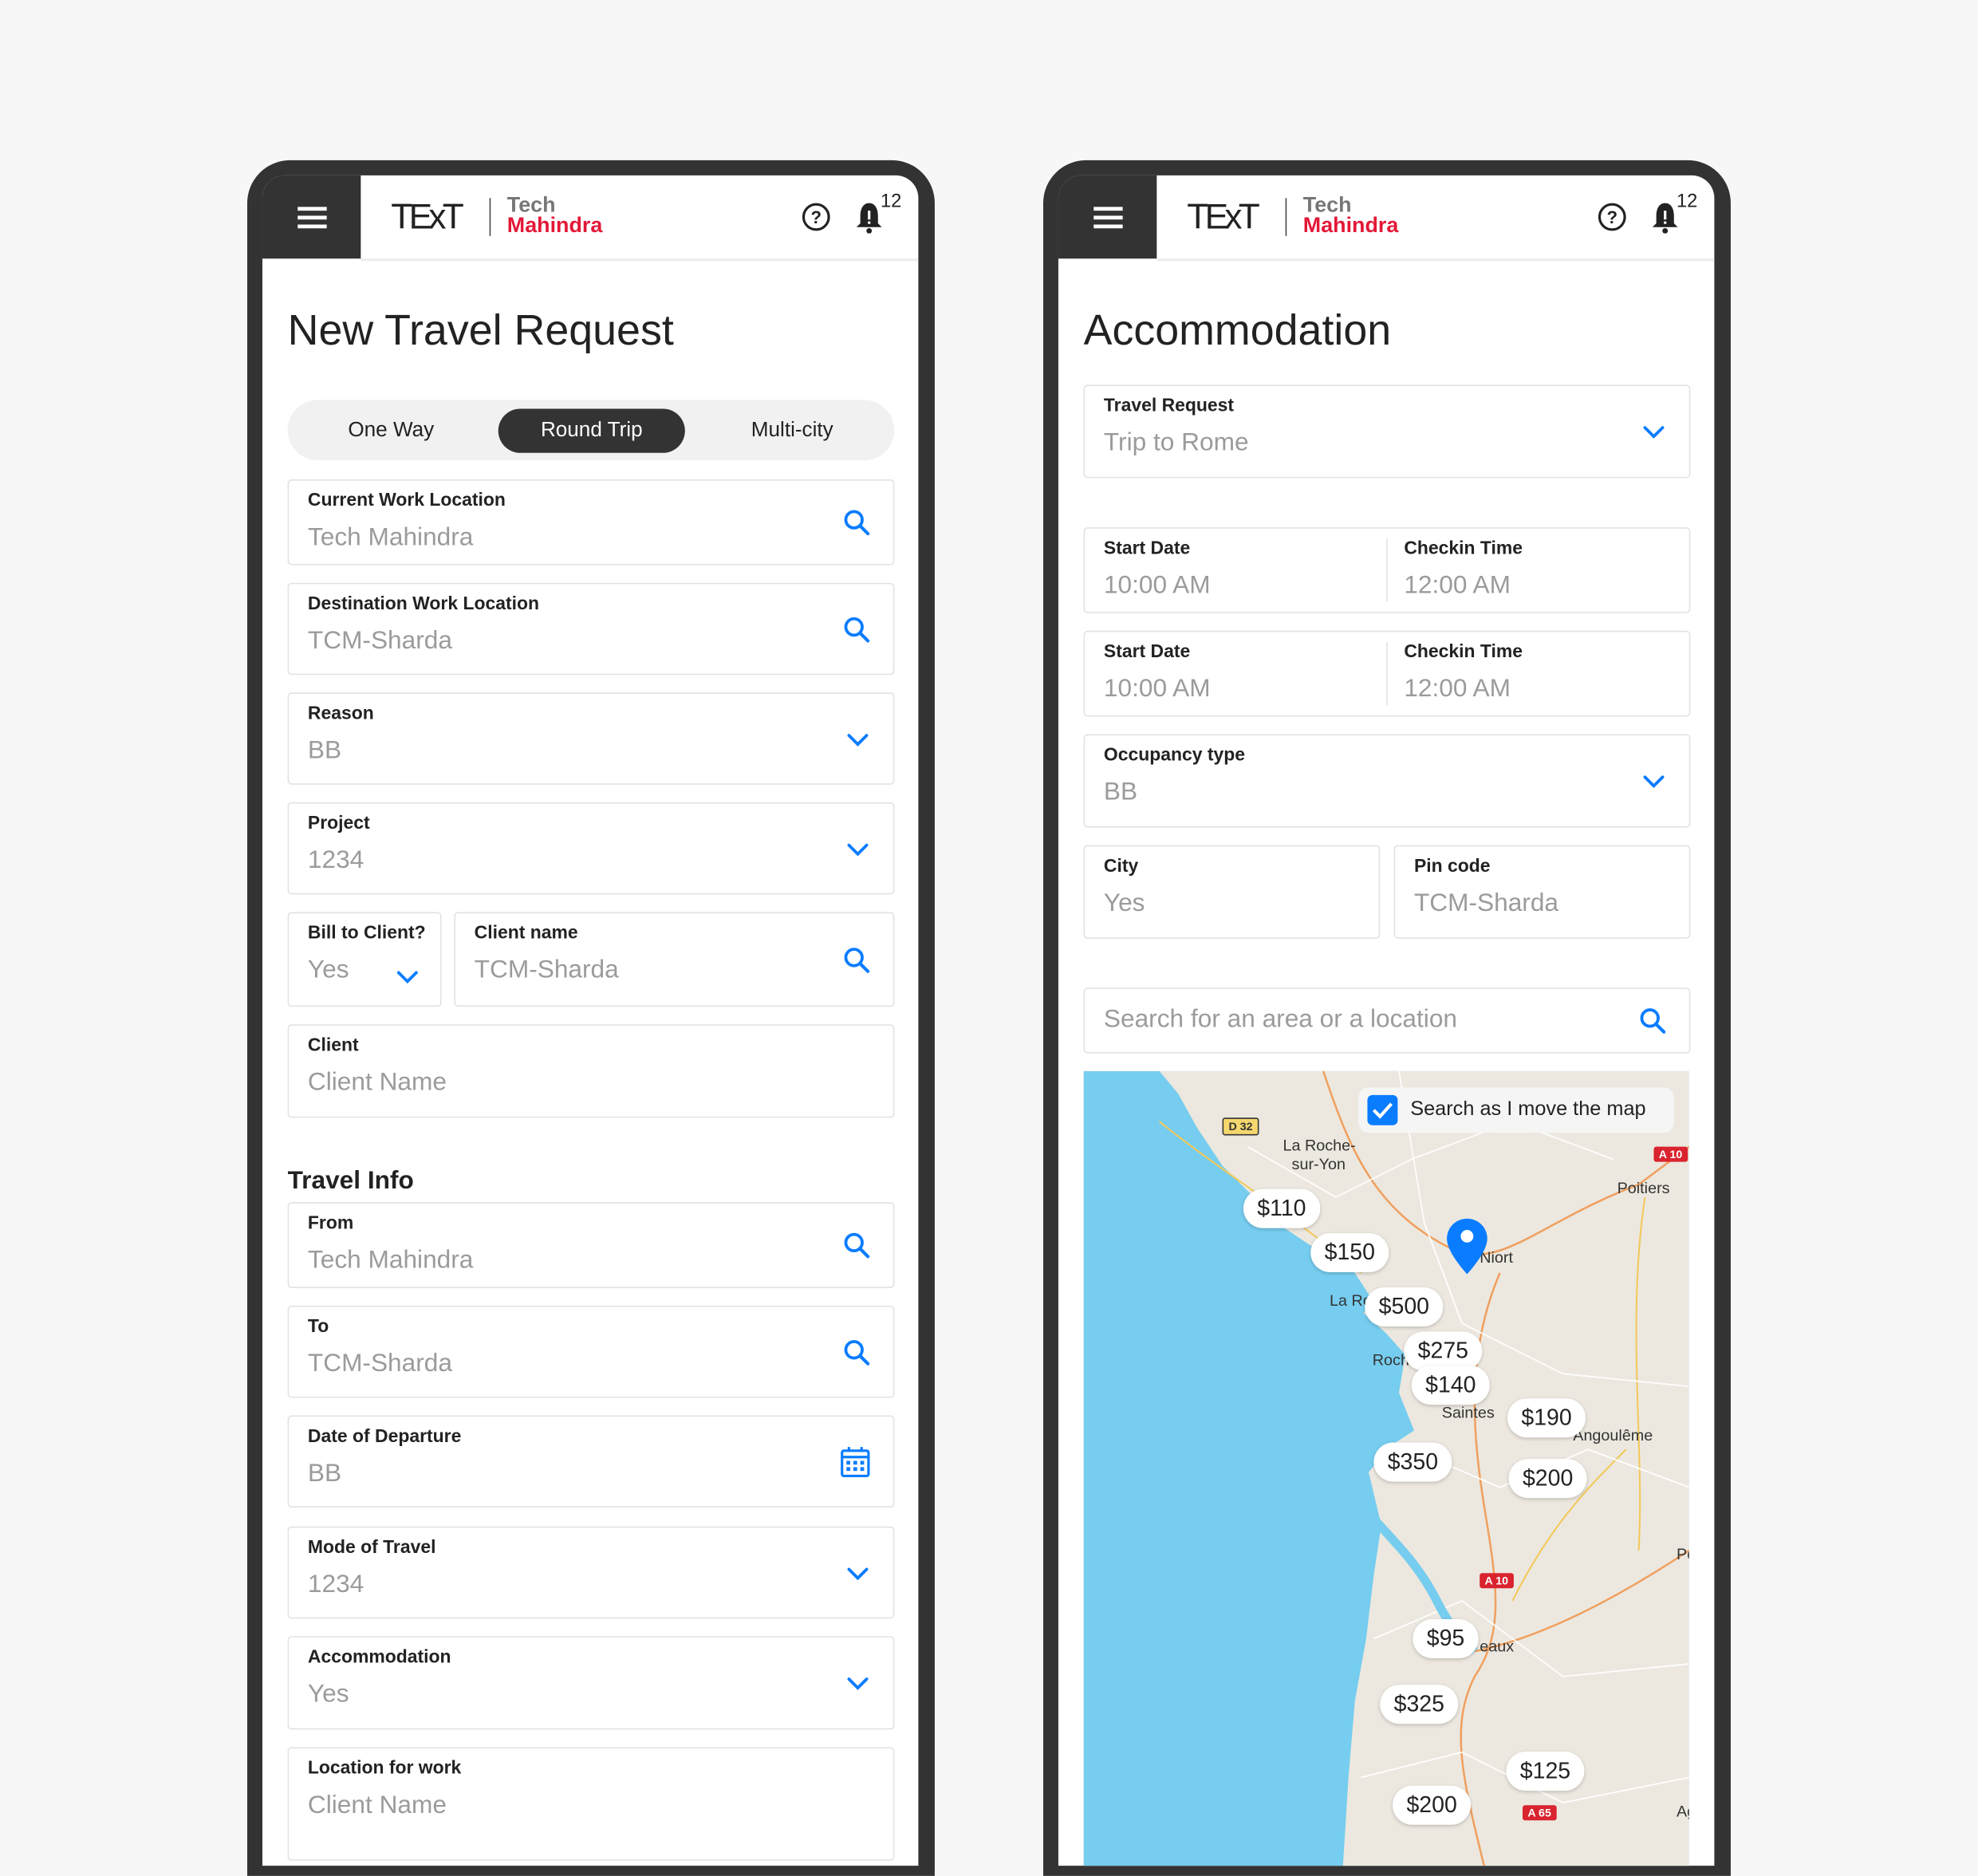 Image resolution: width=1978 pixels, height=1876 pixels. What do you see at coordinates (1443, 1351) in the screenshot?
I see `price-marker: $275` at bounding box center [1443, 1351].